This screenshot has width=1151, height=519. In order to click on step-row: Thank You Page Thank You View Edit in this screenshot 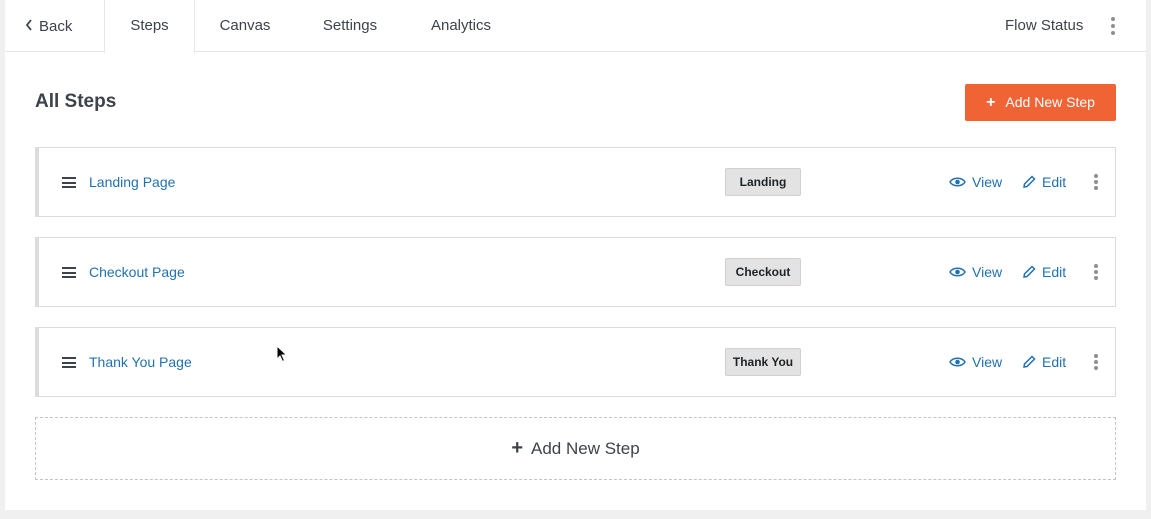, I will do `click(575, 362)`.